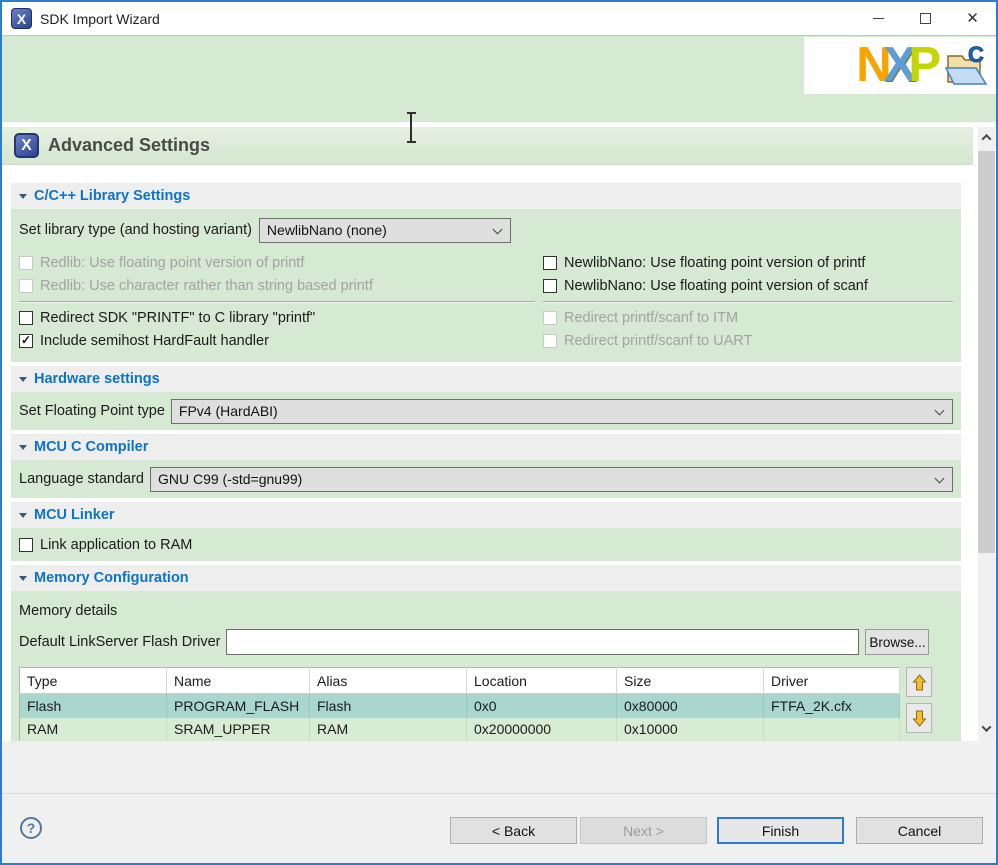  I want to click on scrollbar-thumb, so click(986, 352).